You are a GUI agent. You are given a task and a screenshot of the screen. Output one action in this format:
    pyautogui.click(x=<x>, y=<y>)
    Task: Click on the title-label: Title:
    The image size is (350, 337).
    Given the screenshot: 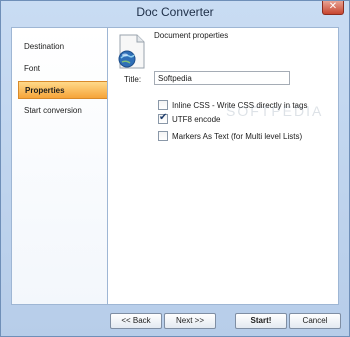 What is the action you would take?
    pyautogui.click(x=133, y=79)
    